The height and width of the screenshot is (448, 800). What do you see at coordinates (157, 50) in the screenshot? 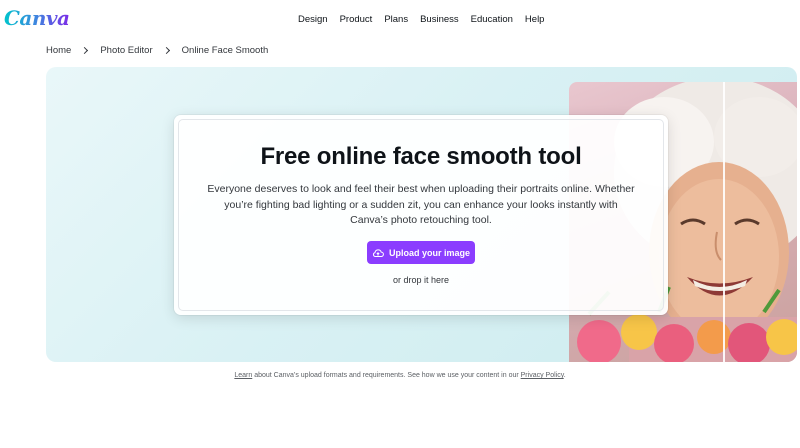
I see `breadcrumb: Home Photo Editor Online Face Smooth` at bounding box center [157, 50].